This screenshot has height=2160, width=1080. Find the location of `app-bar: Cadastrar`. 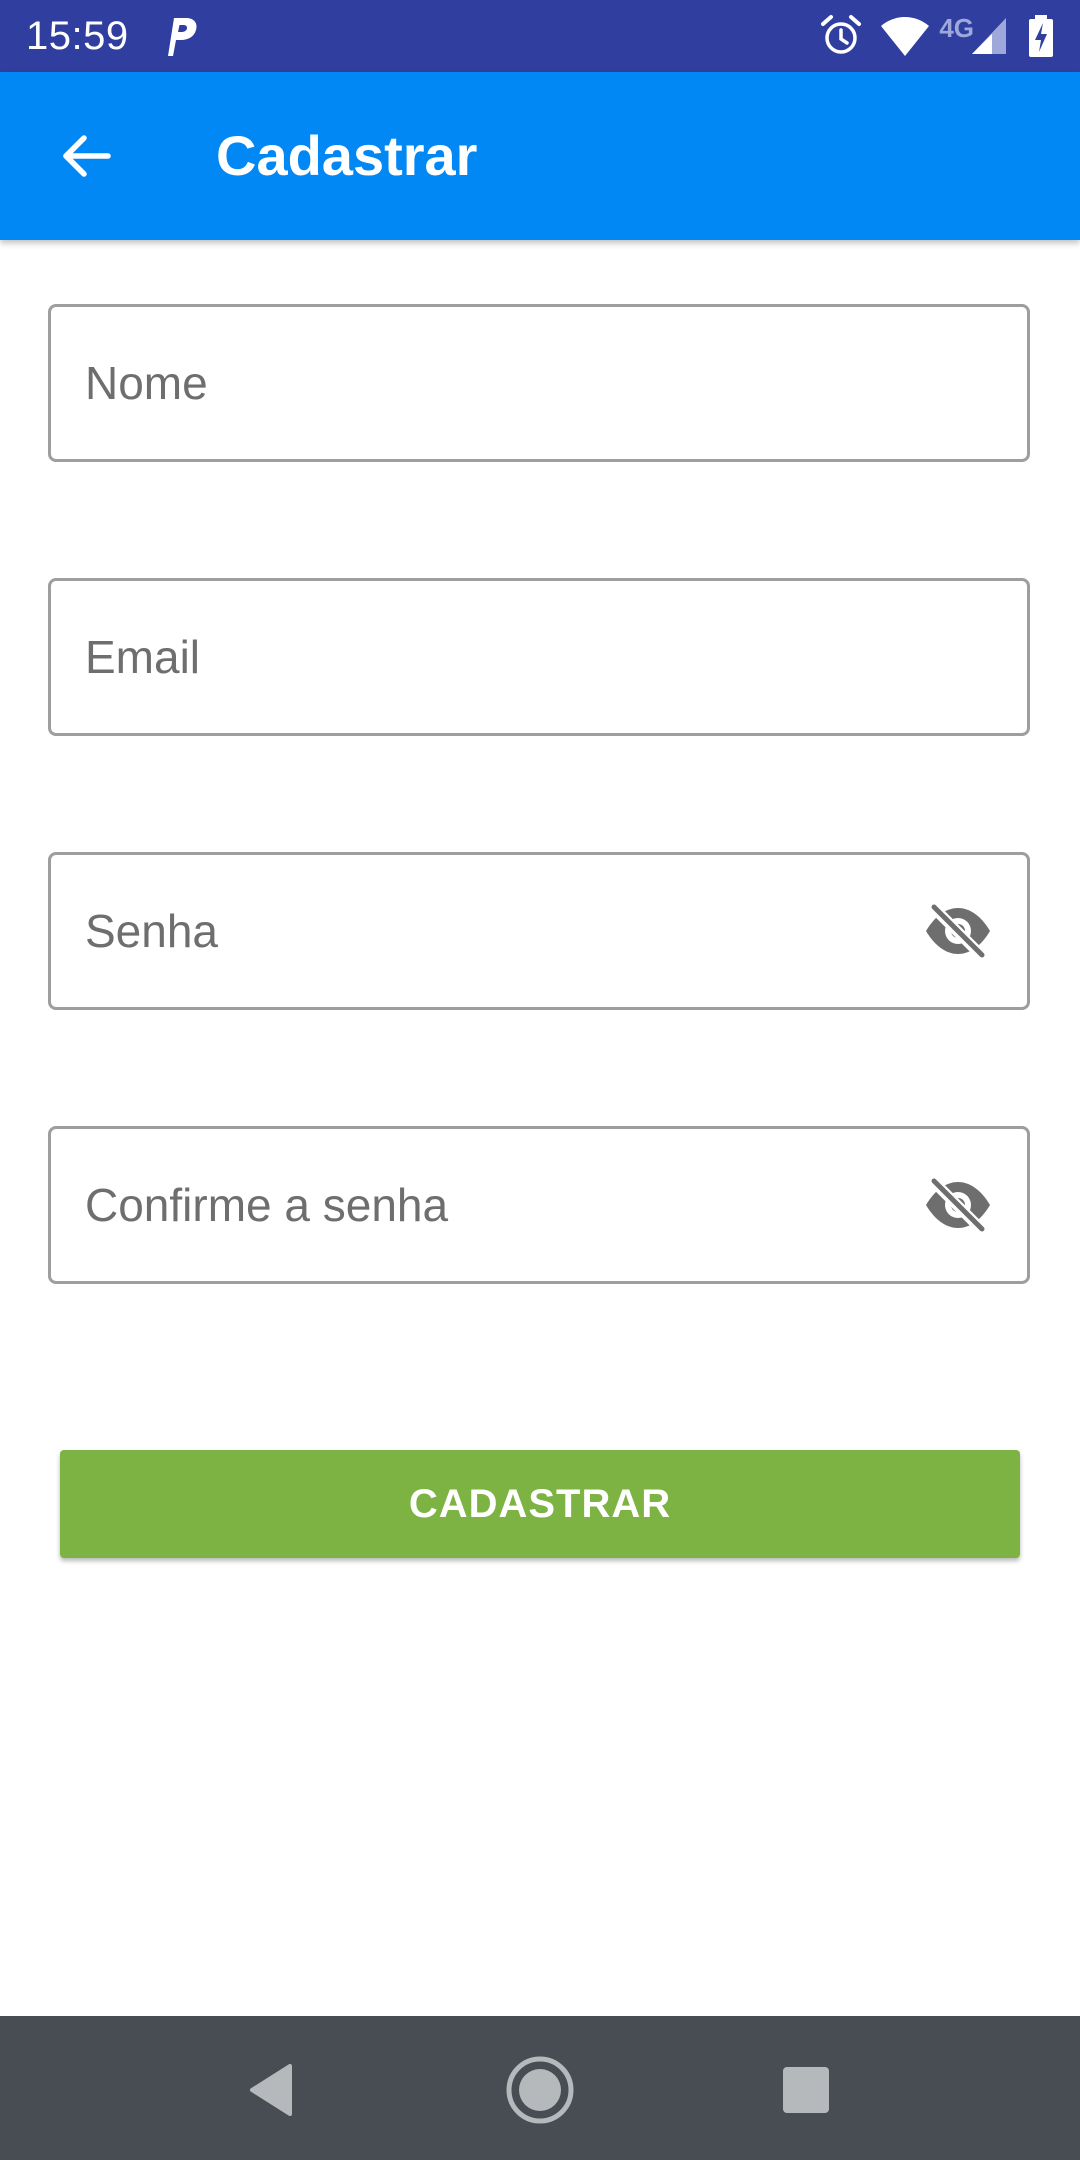

app-bar: Cadastrar is located at coordinates (540, 156).